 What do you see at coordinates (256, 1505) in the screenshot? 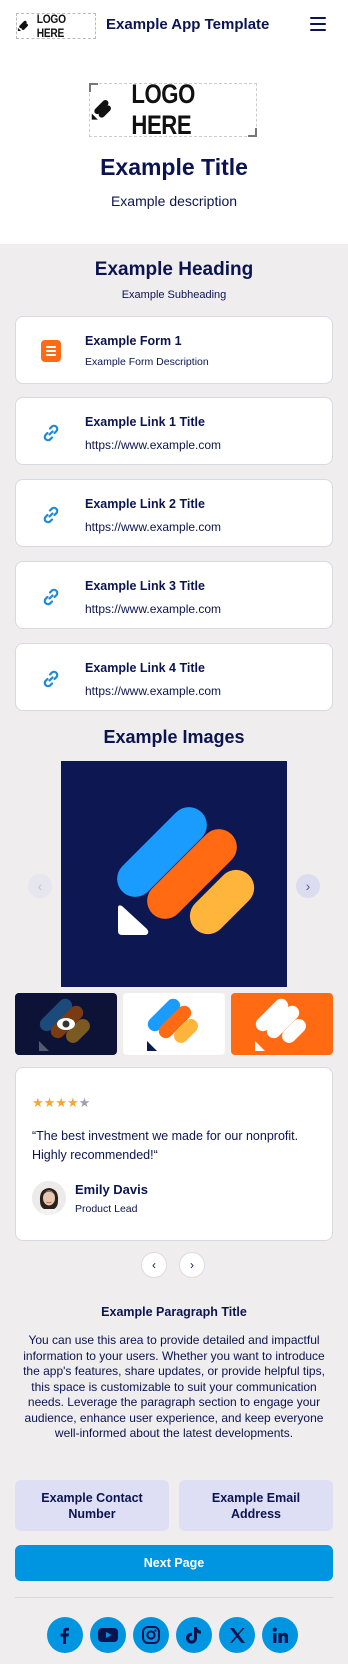
I see `contact-email-button: Example Email Address` at bounding box center [256, 1505].